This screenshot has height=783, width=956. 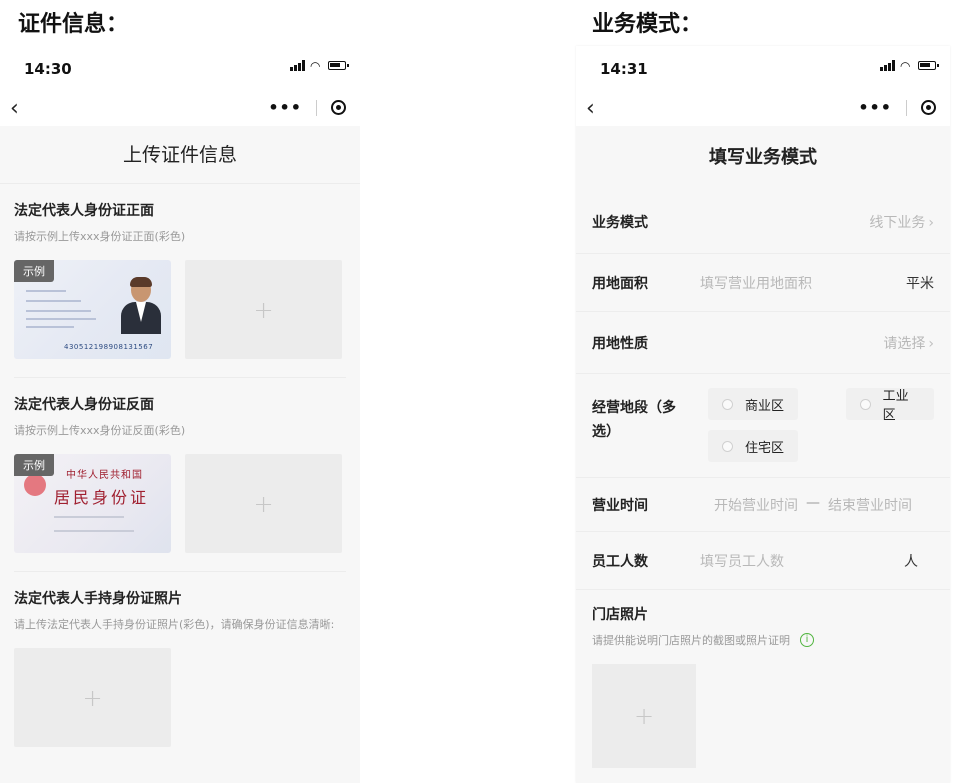 I want to click on staff-label: 员工人数, so click(x=620, y=561).